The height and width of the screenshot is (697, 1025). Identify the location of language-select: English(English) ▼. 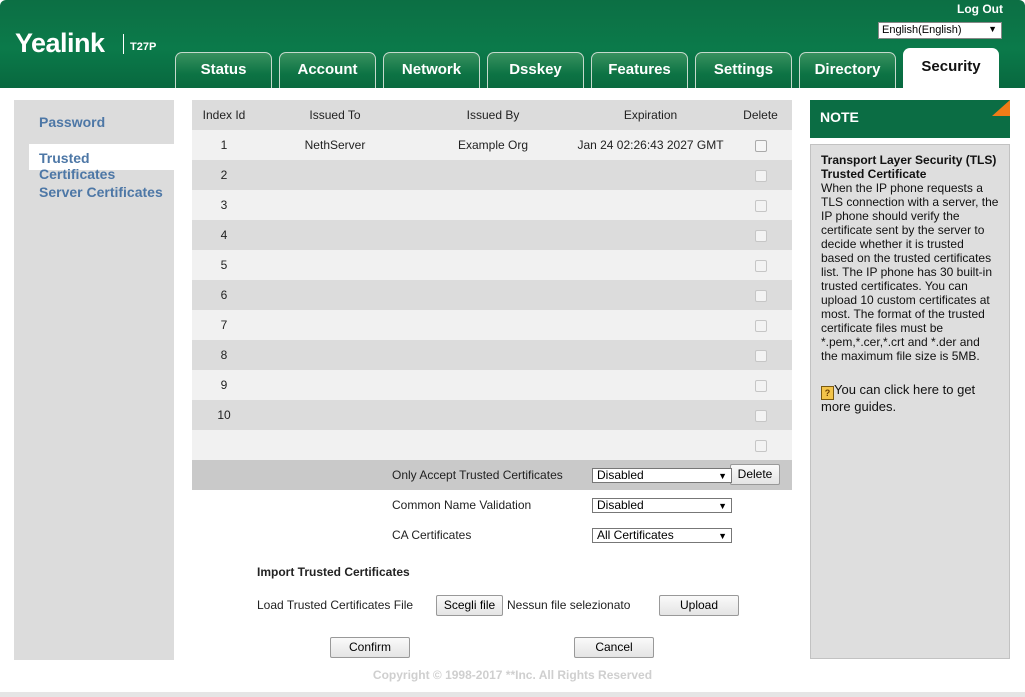
(940, 30).